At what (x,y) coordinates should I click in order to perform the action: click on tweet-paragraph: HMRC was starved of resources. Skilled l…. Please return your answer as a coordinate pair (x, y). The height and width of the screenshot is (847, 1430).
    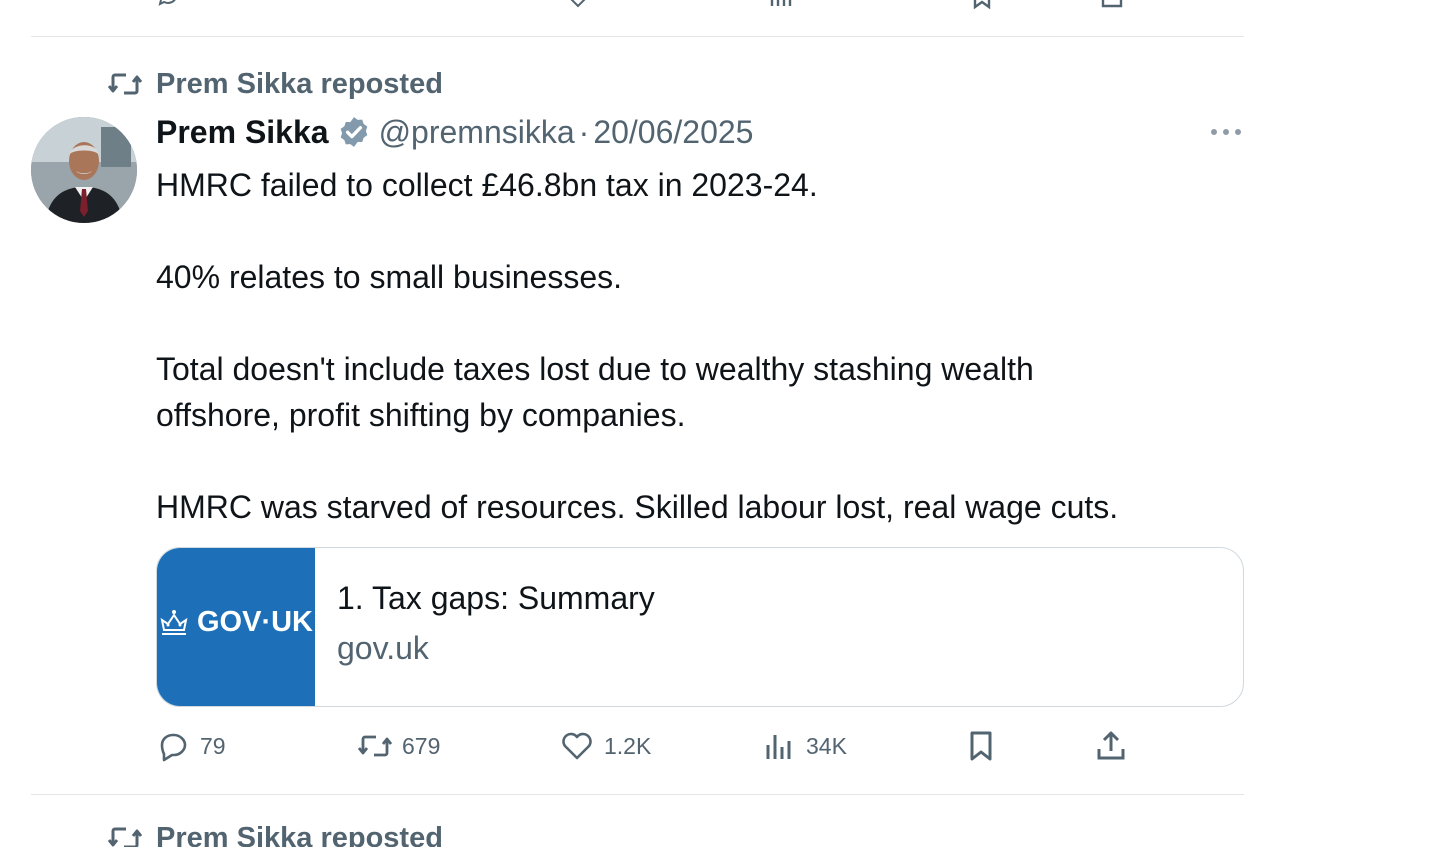
    Looking at the image, I should click on (637, 507).